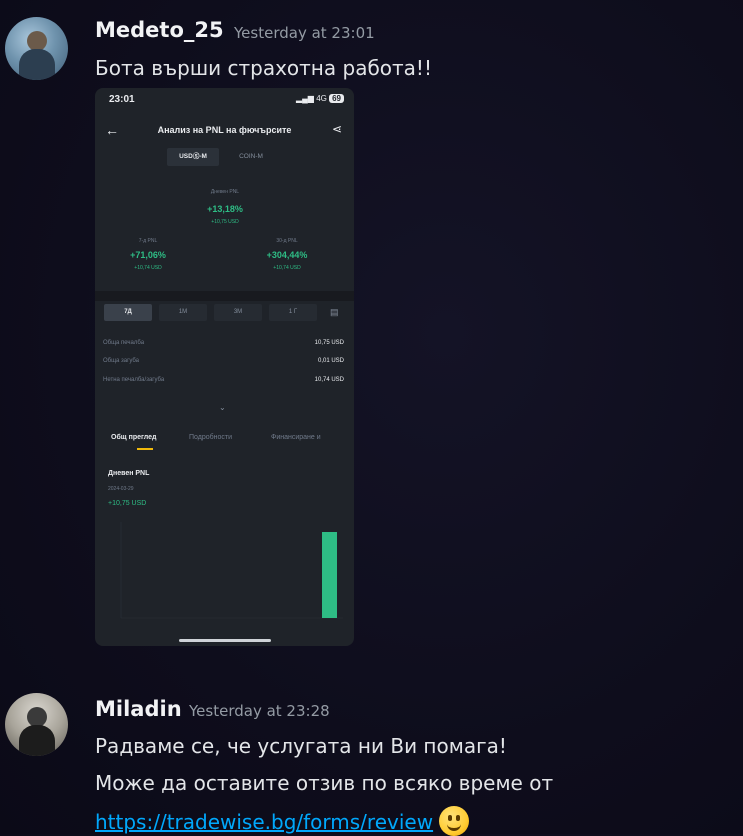 This screenshot has height=836, width=743. I want to click on timestamp: Yesterday at 23:28, so click(259, 711).